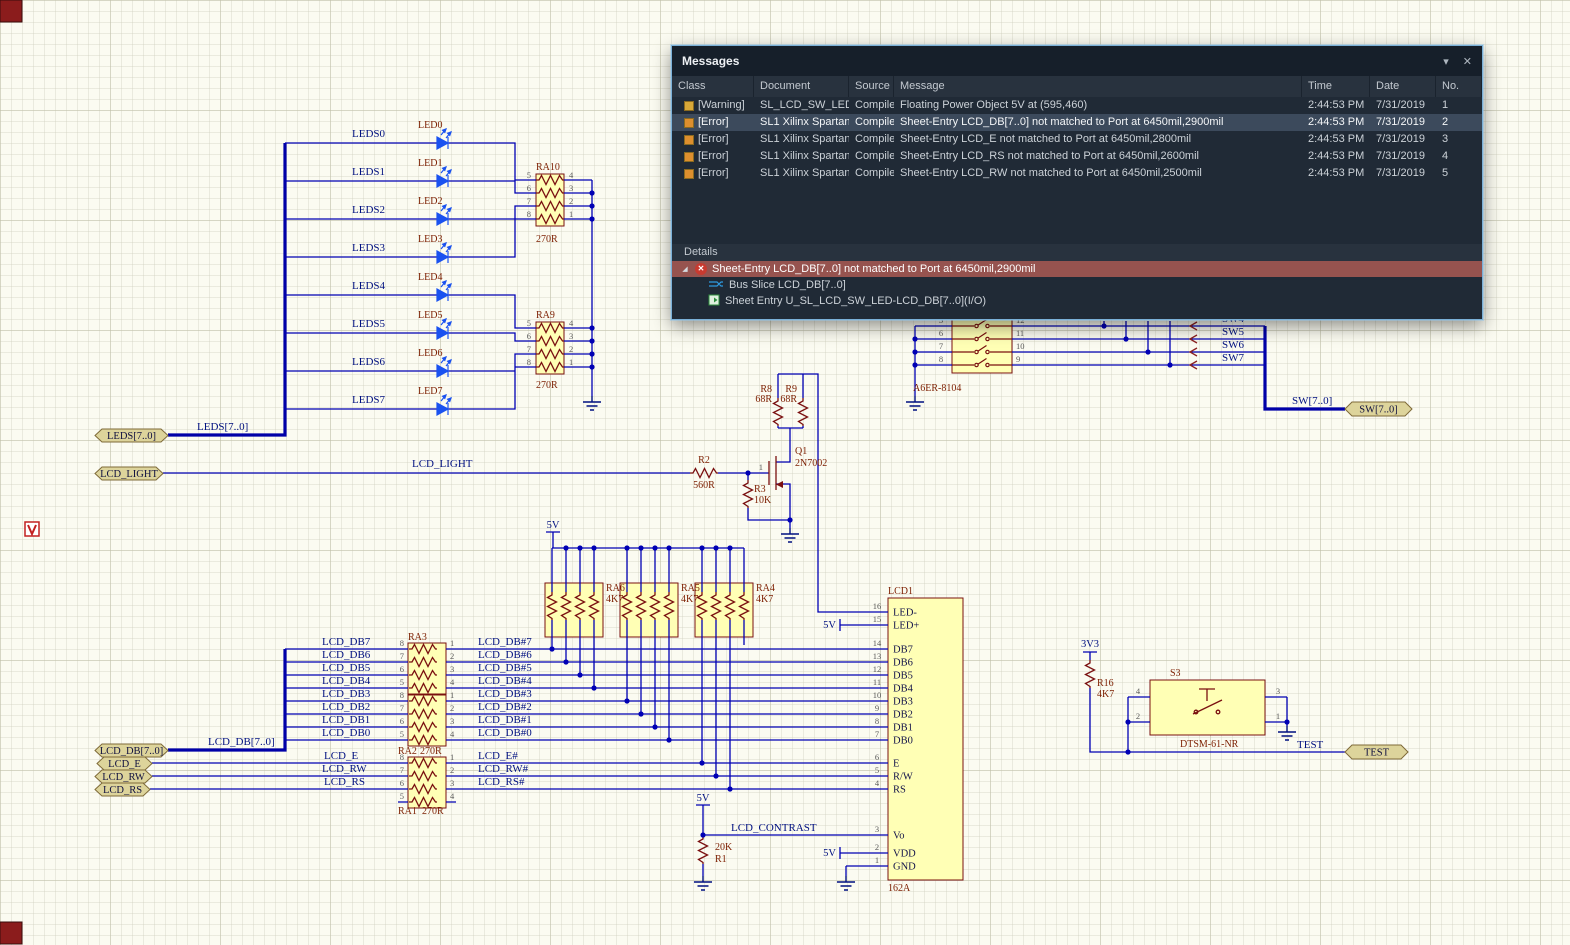 The height and width of the screenshot is (945, 1570). Describe the element at coordinates (1077, 61) in the screenshot. I see `messages-titlebar: Messages ▾ ✕` at that location.